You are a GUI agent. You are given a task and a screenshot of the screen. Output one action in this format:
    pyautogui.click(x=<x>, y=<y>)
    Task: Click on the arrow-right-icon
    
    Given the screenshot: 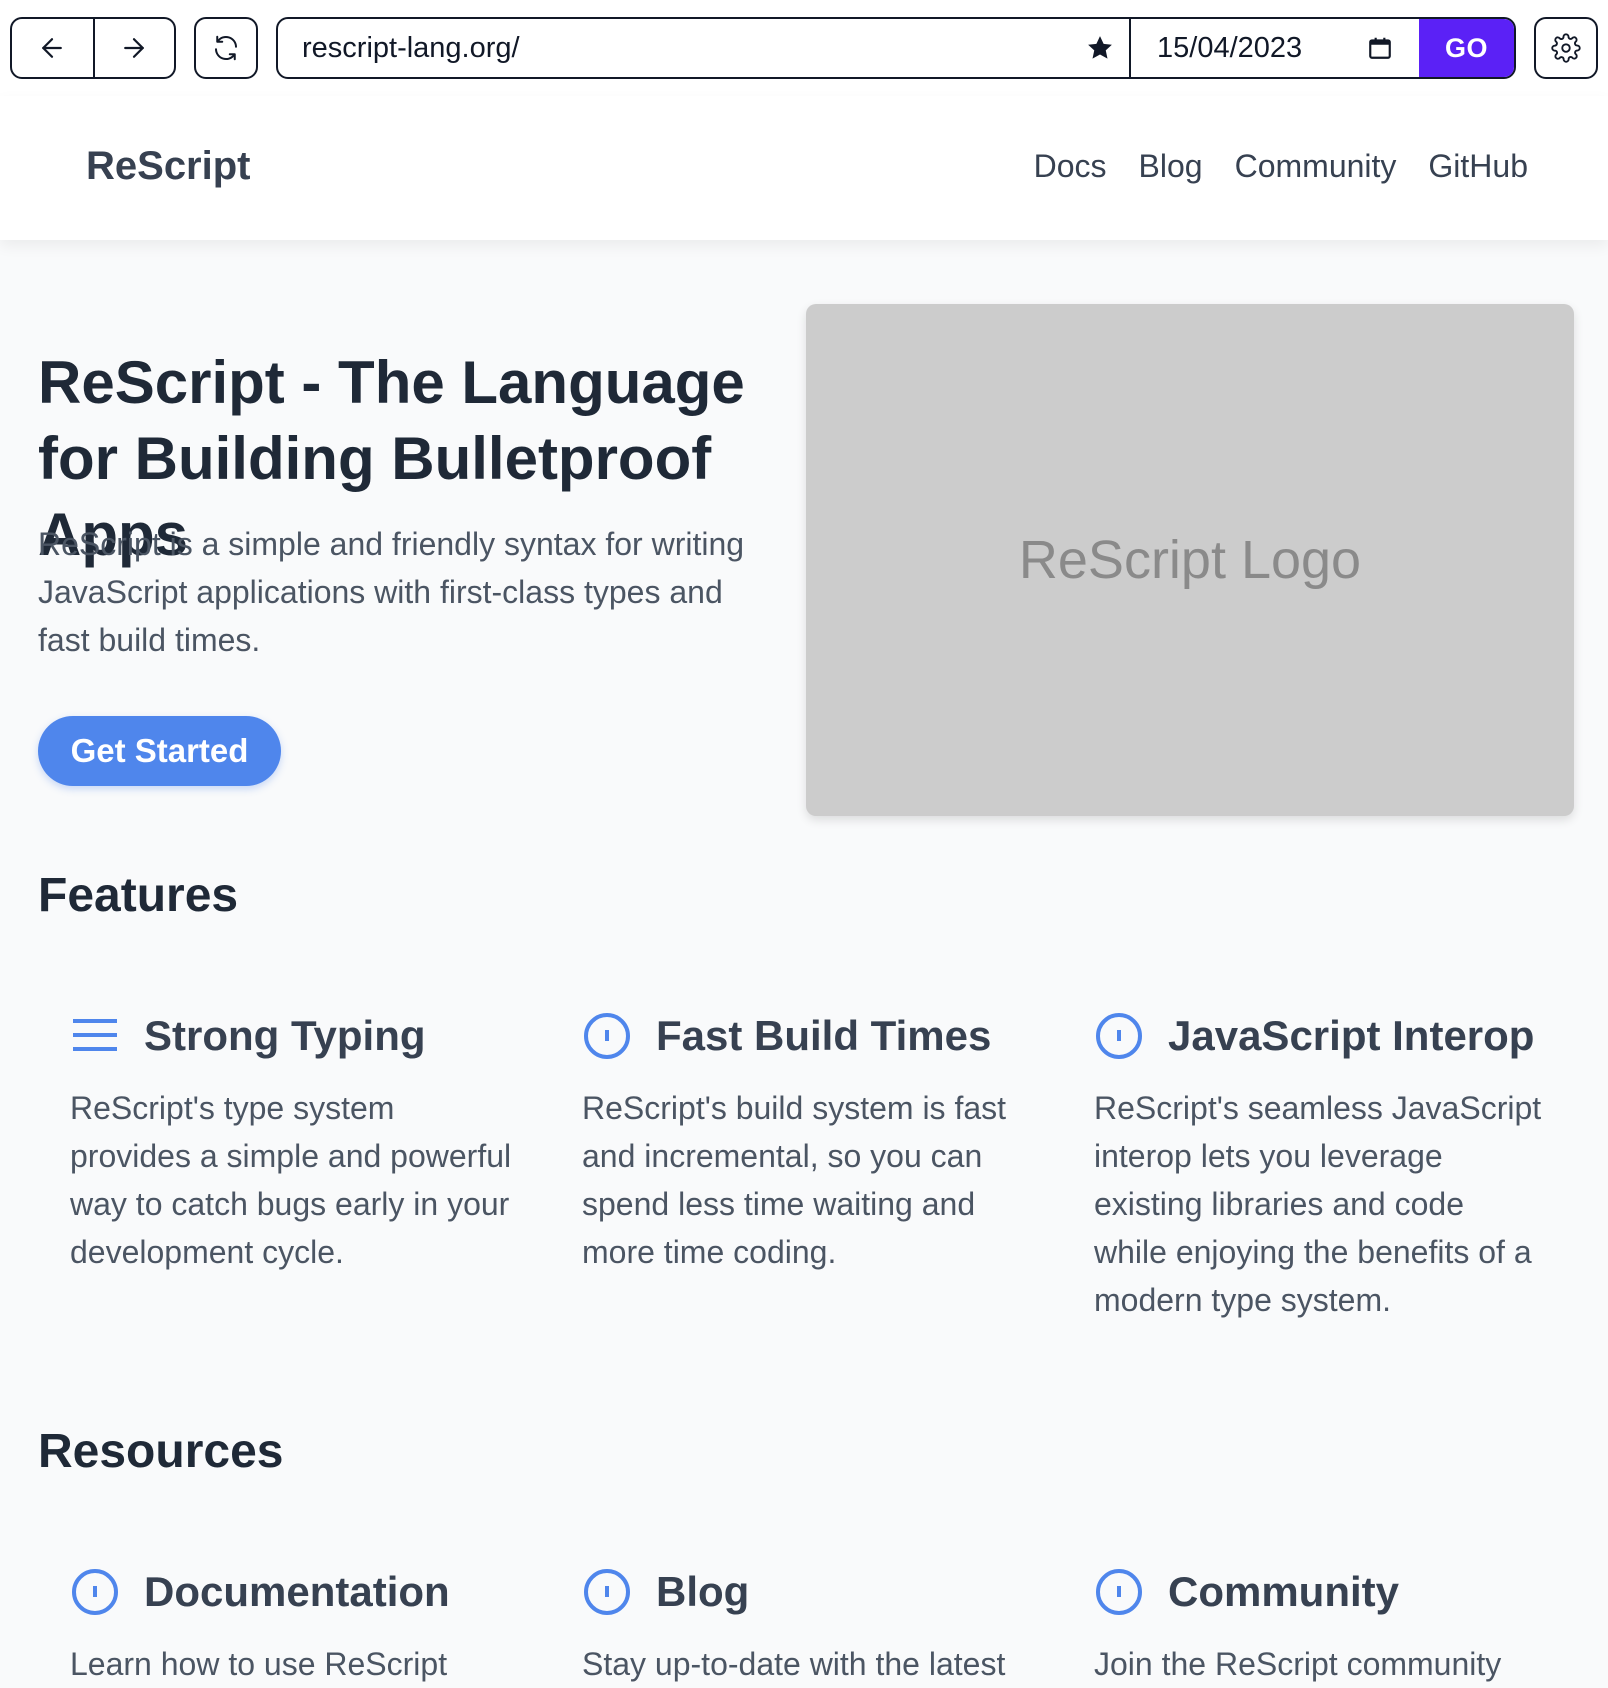 What is the action you would take?
    pyautogui.click(x=134, y=48)
    